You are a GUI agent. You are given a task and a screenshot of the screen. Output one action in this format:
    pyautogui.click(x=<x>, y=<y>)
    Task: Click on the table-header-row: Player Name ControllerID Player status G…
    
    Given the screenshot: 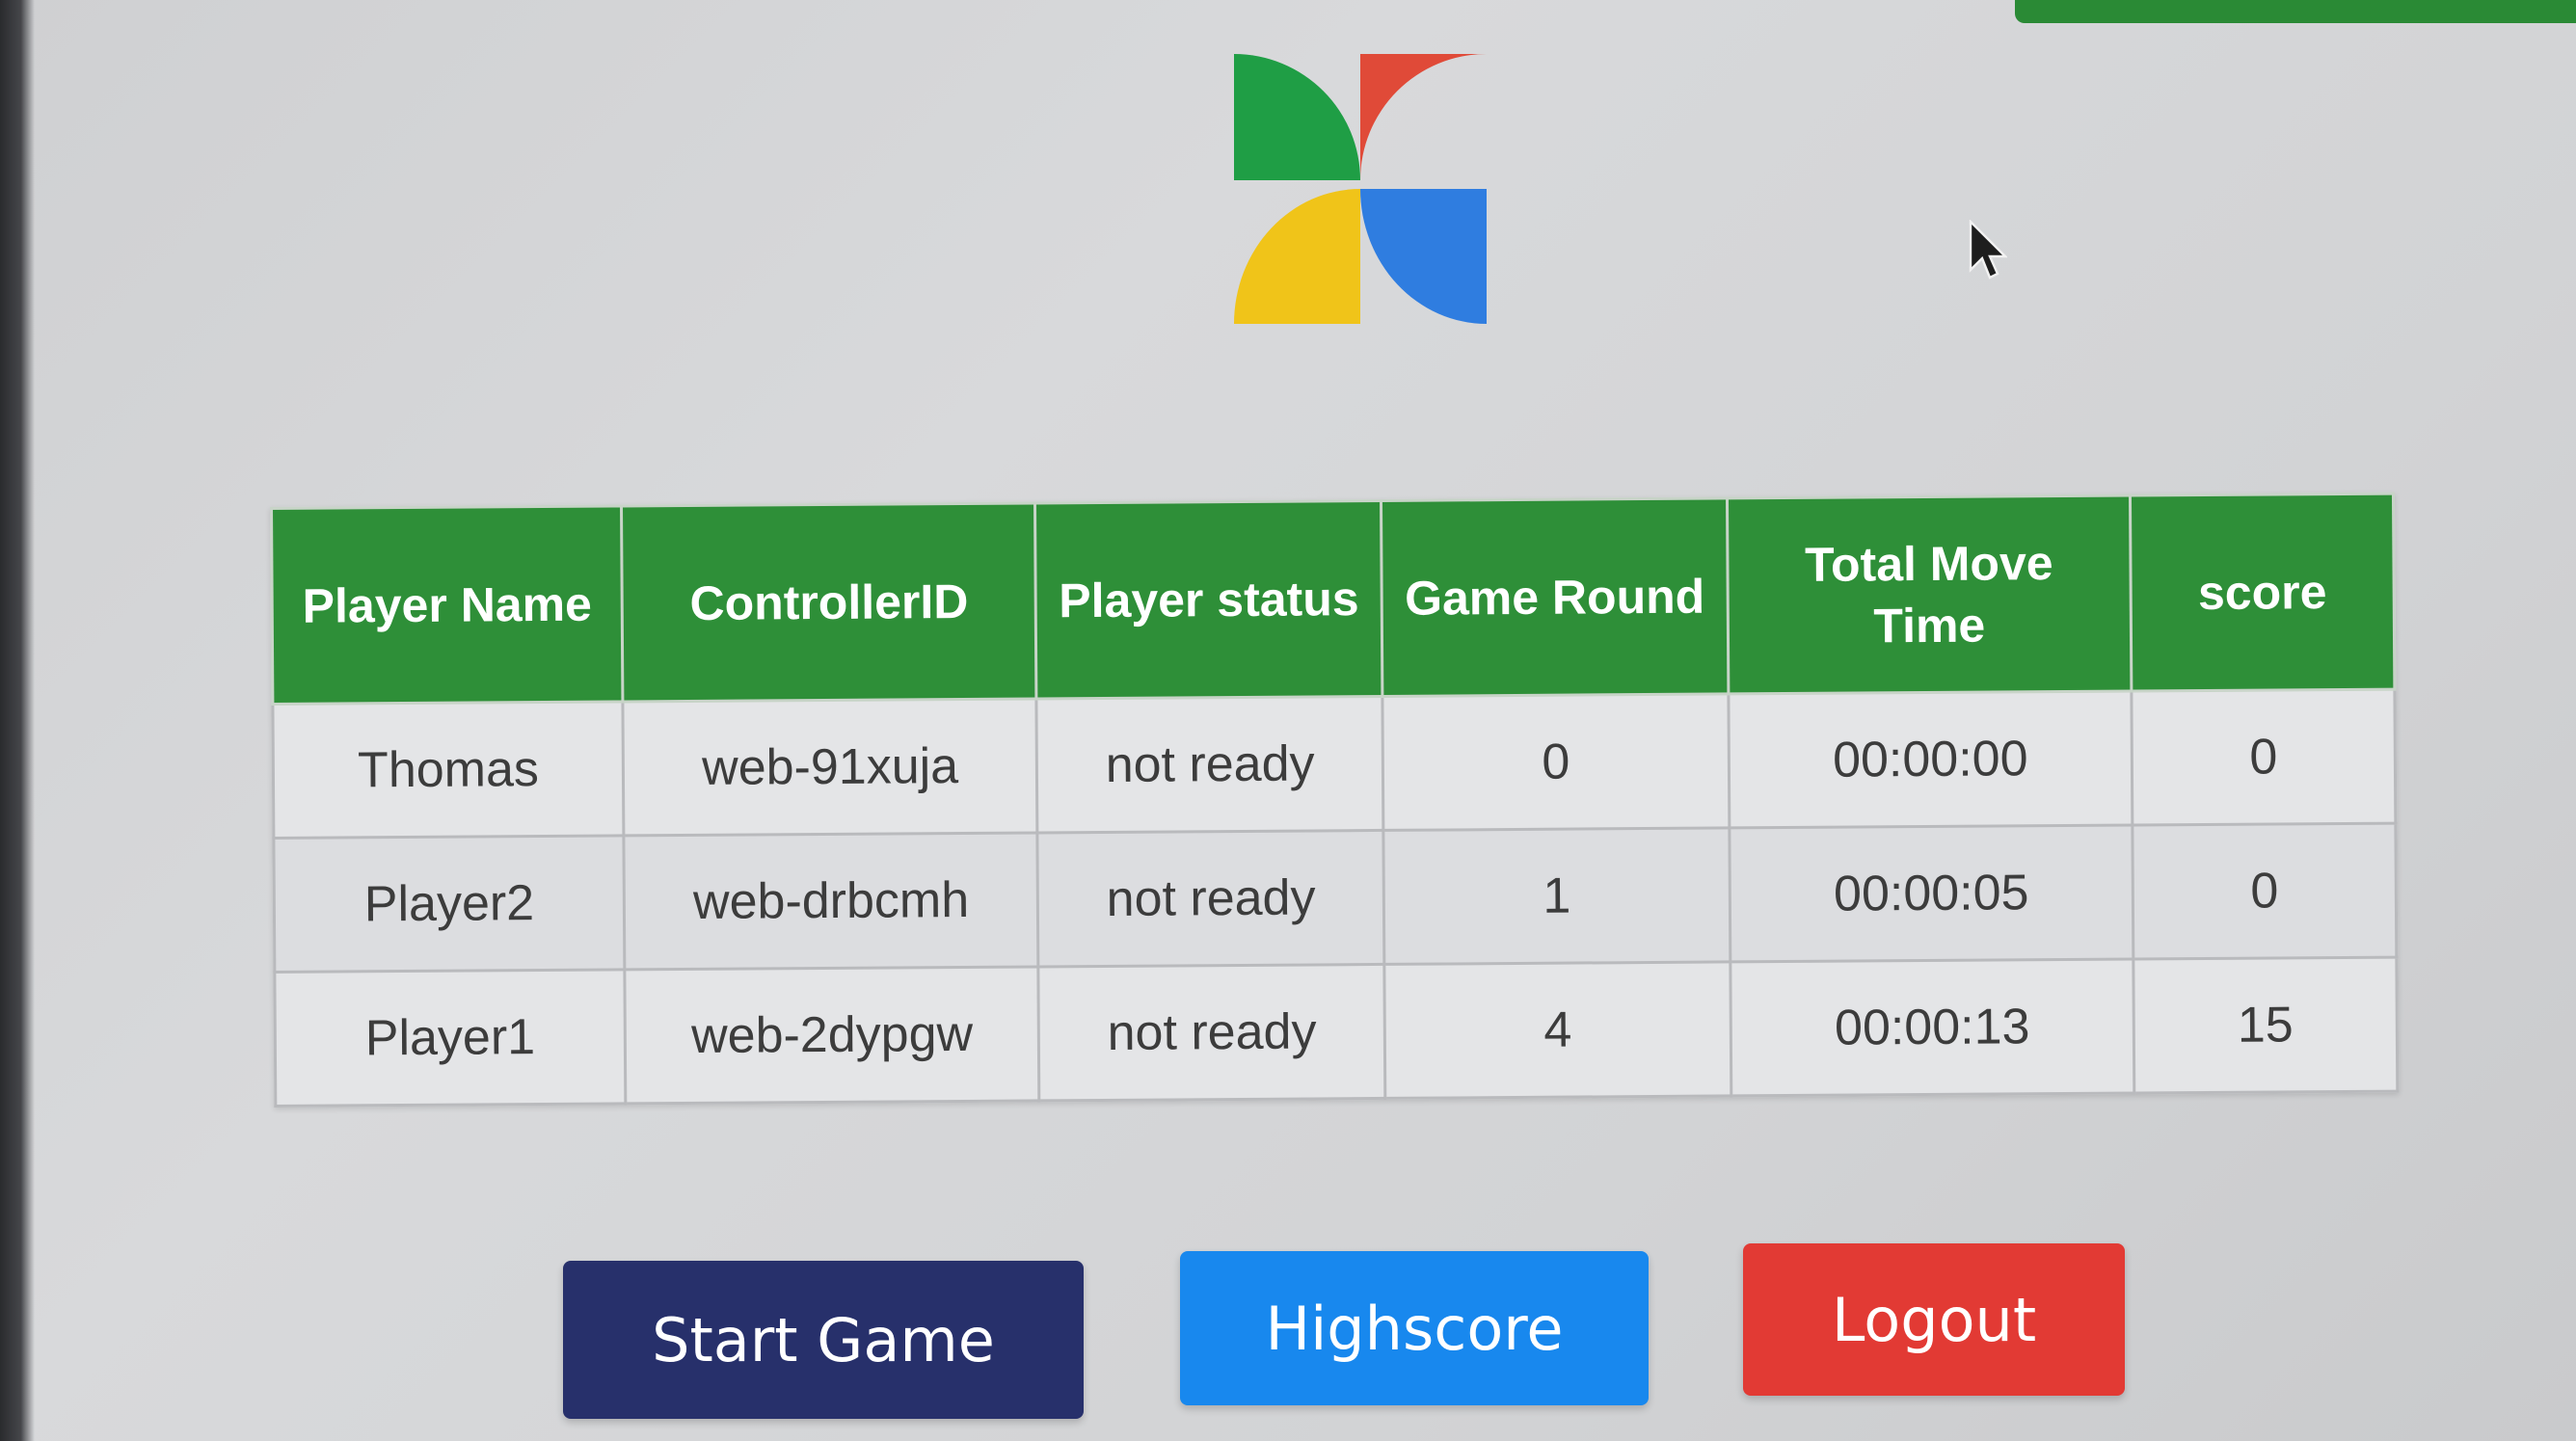 What is the action you would take?
    pyautogui.click(x=1333, y=599)
    